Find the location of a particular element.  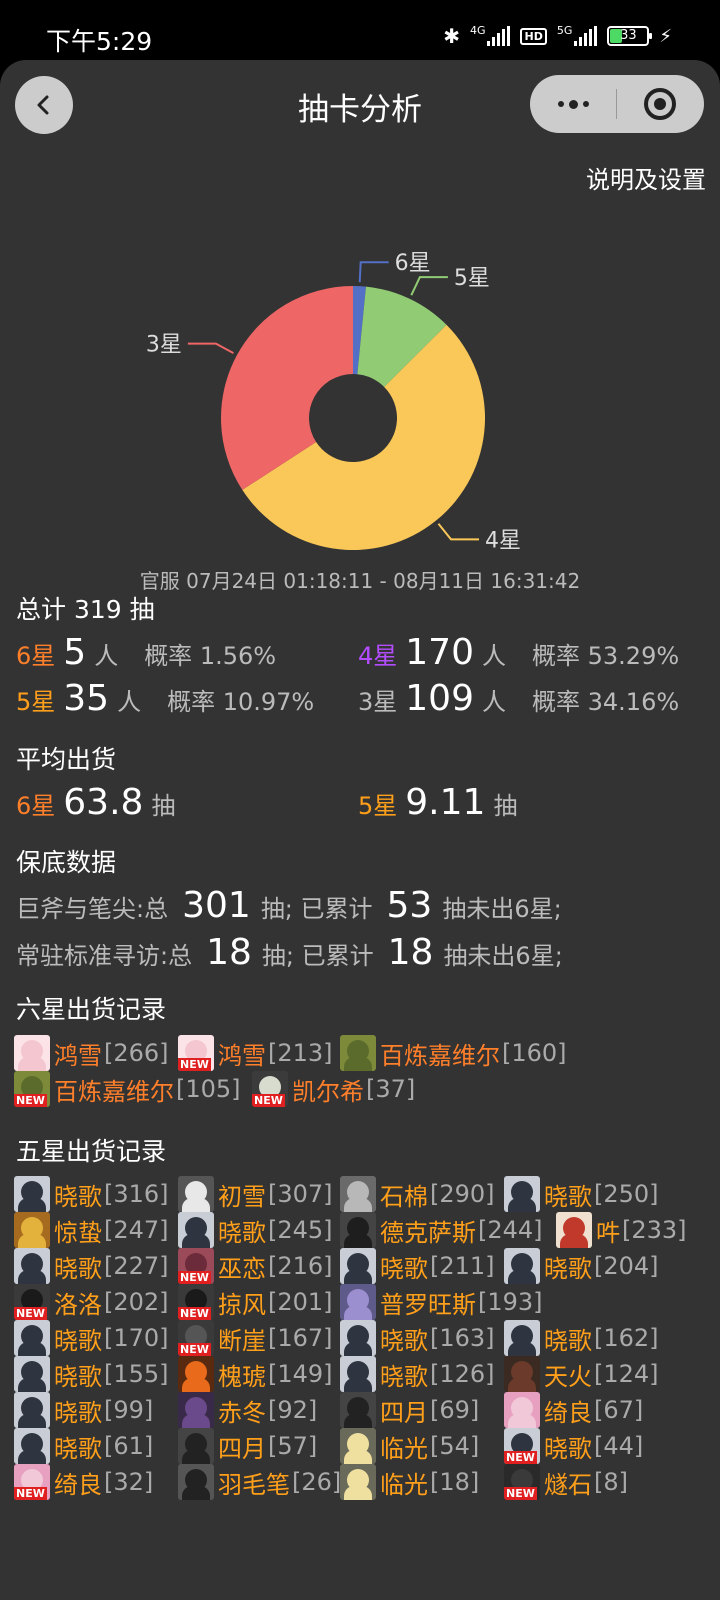

record-item: 鸿雪 [266] is located at coordinates (91, 1053).